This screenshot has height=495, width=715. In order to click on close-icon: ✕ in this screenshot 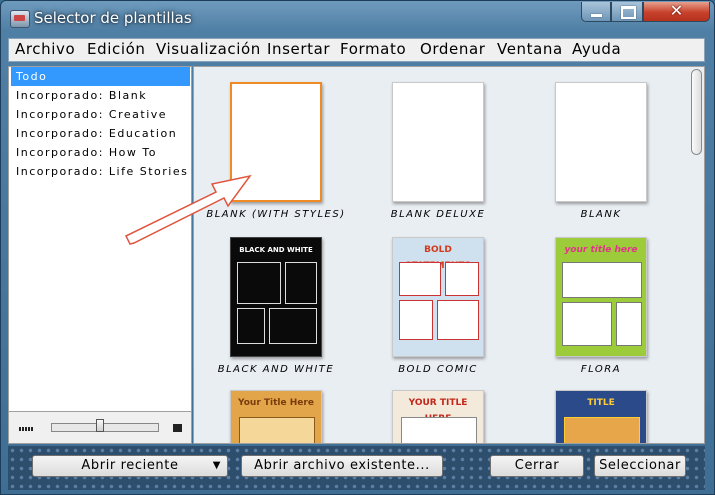, I will do `click(676, 10)`.